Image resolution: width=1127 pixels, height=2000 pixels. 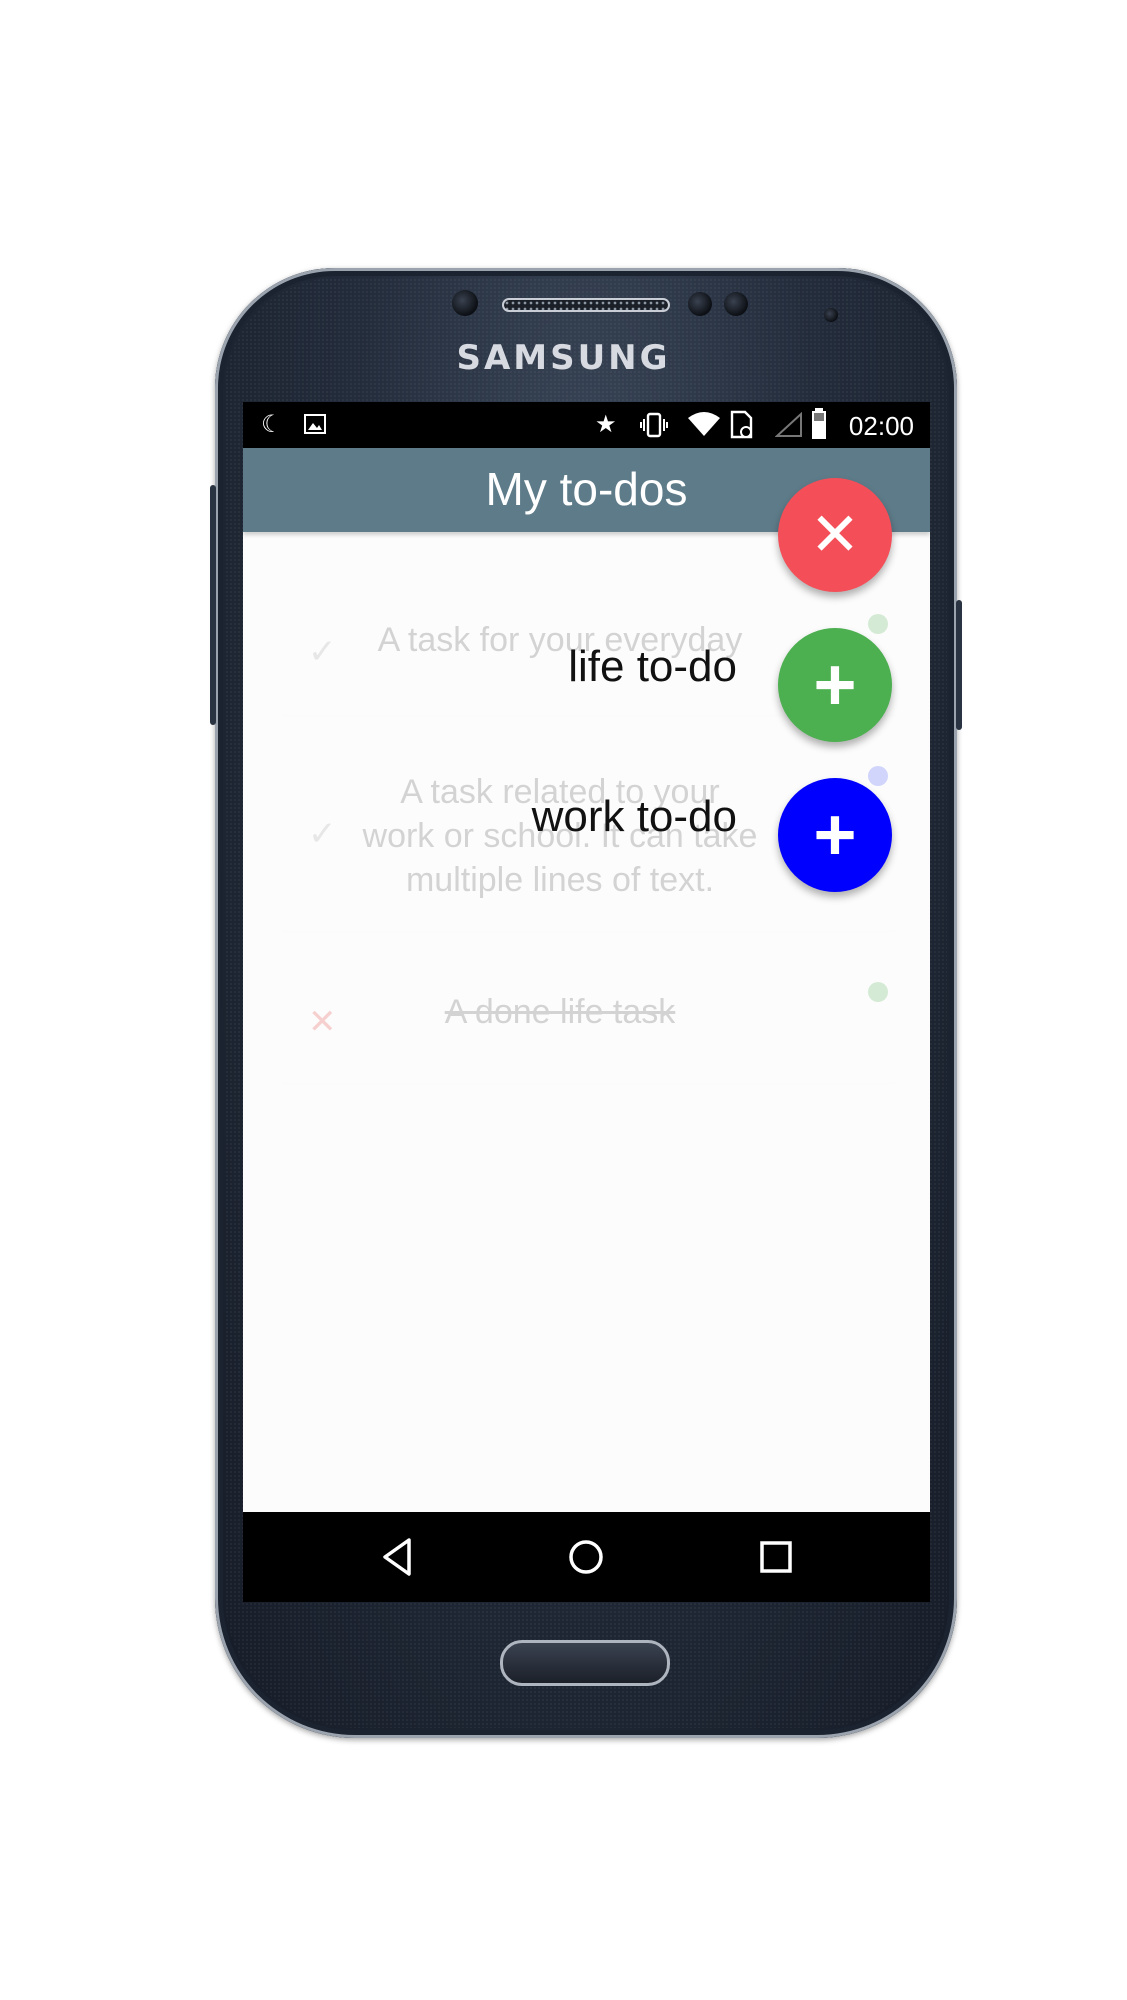 What do you see at coordinates (560, 1012) in the screenshot?
I see `task-text: A done life task` at bounding box center [560, 1012].